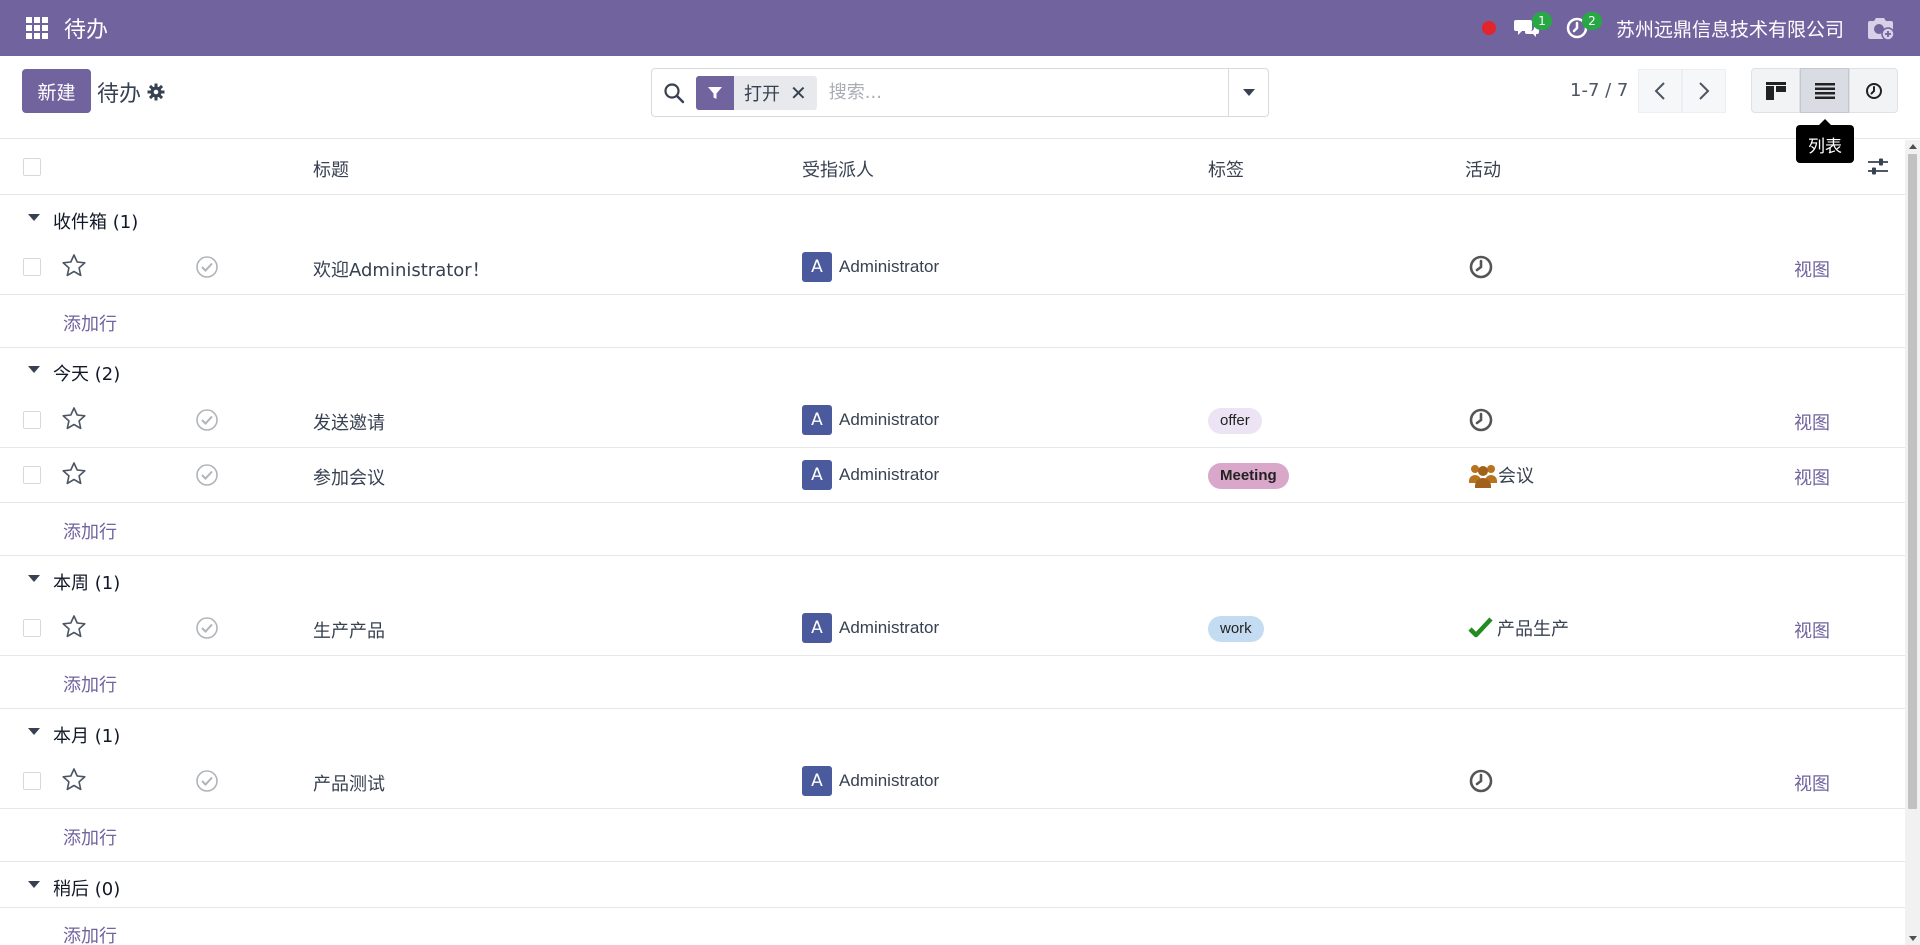 The image size is (1920, 945). I want to click on task-title: 欢迎Administrator！, so click(401, 269).